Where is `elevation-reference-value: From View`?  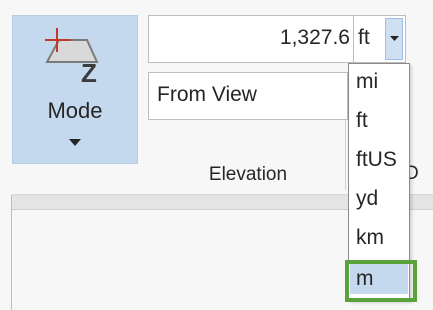 elevation-reference-value: From View is located at coordinates (207, 94).